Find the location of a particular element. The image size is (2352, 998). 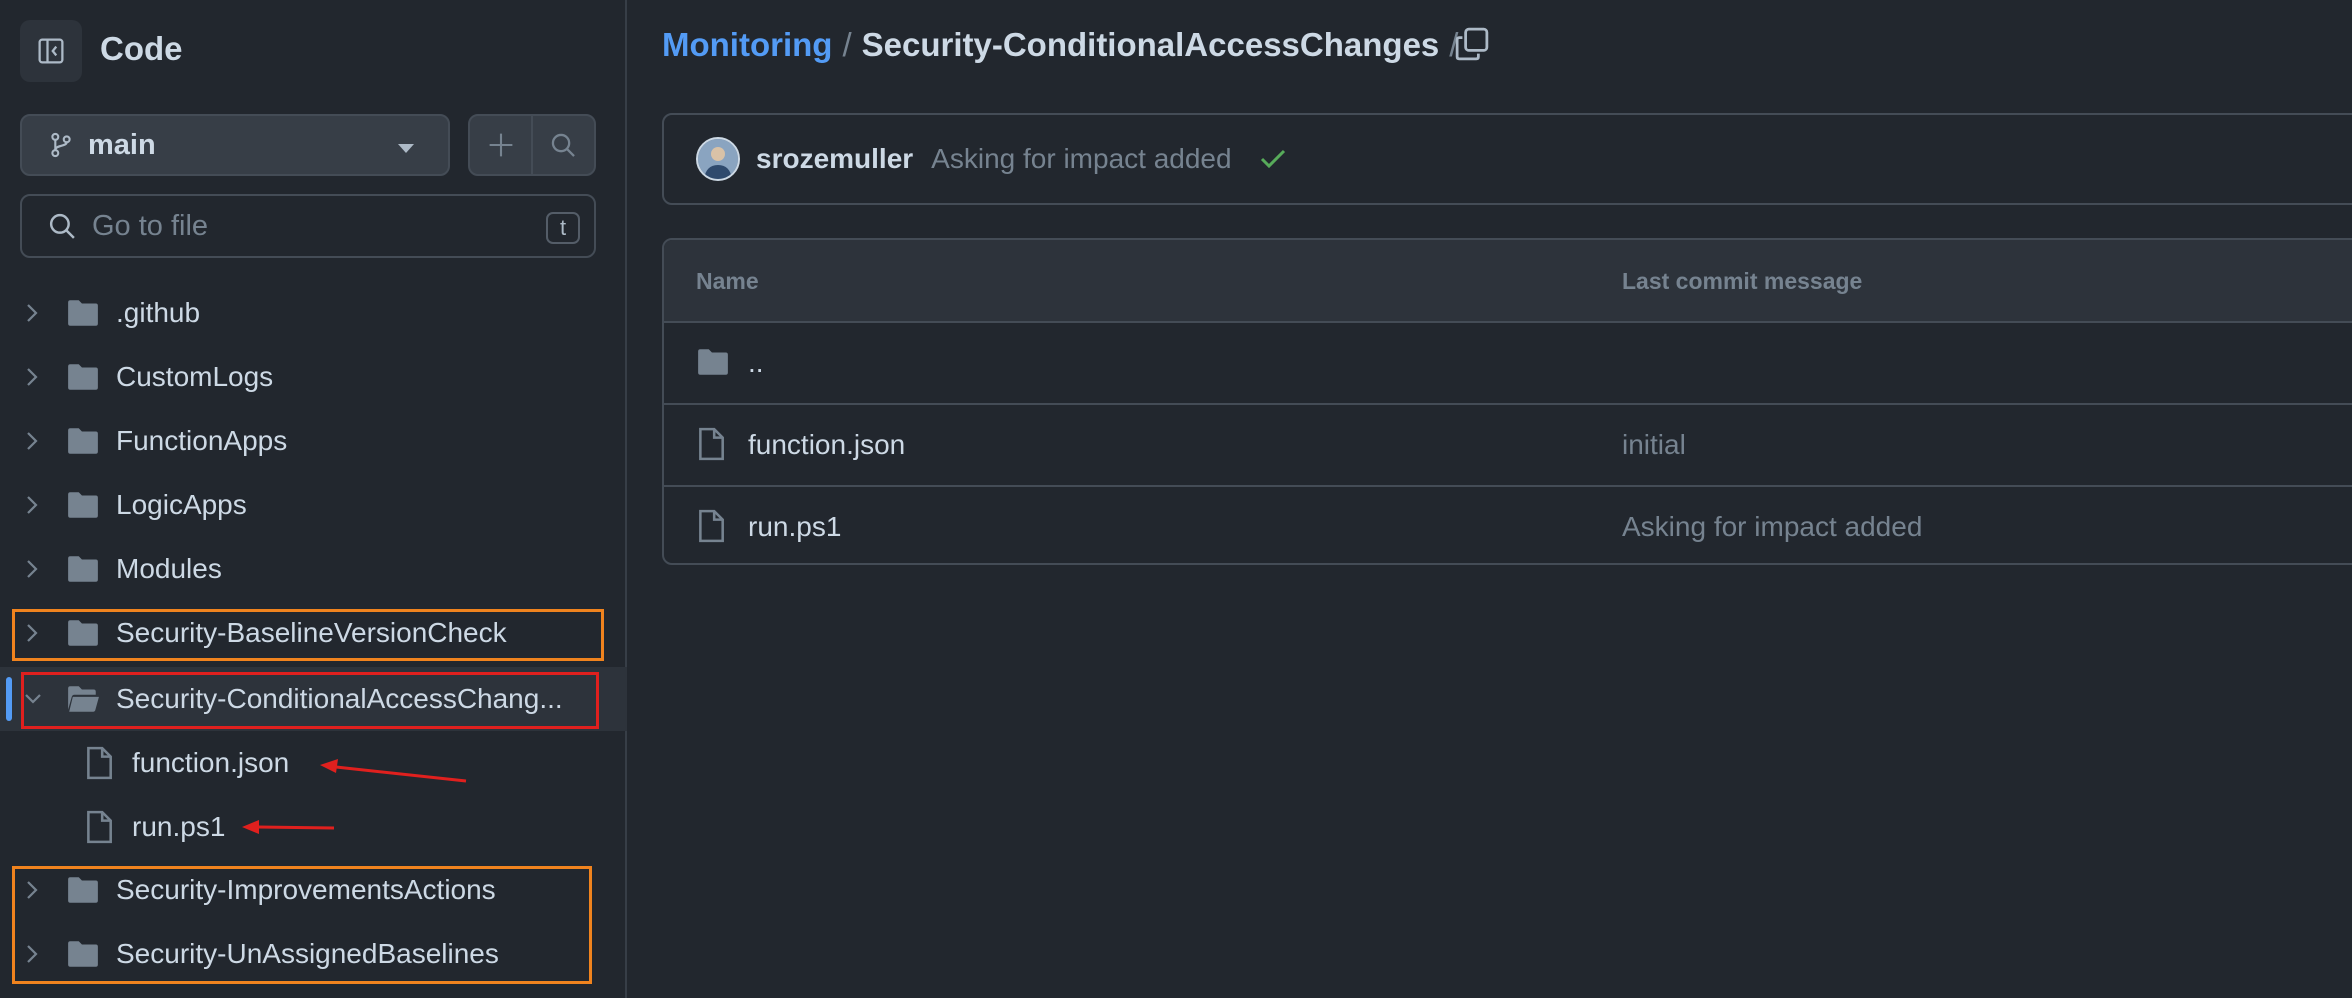

copy-path-button is located at coordinates (1472, 44).